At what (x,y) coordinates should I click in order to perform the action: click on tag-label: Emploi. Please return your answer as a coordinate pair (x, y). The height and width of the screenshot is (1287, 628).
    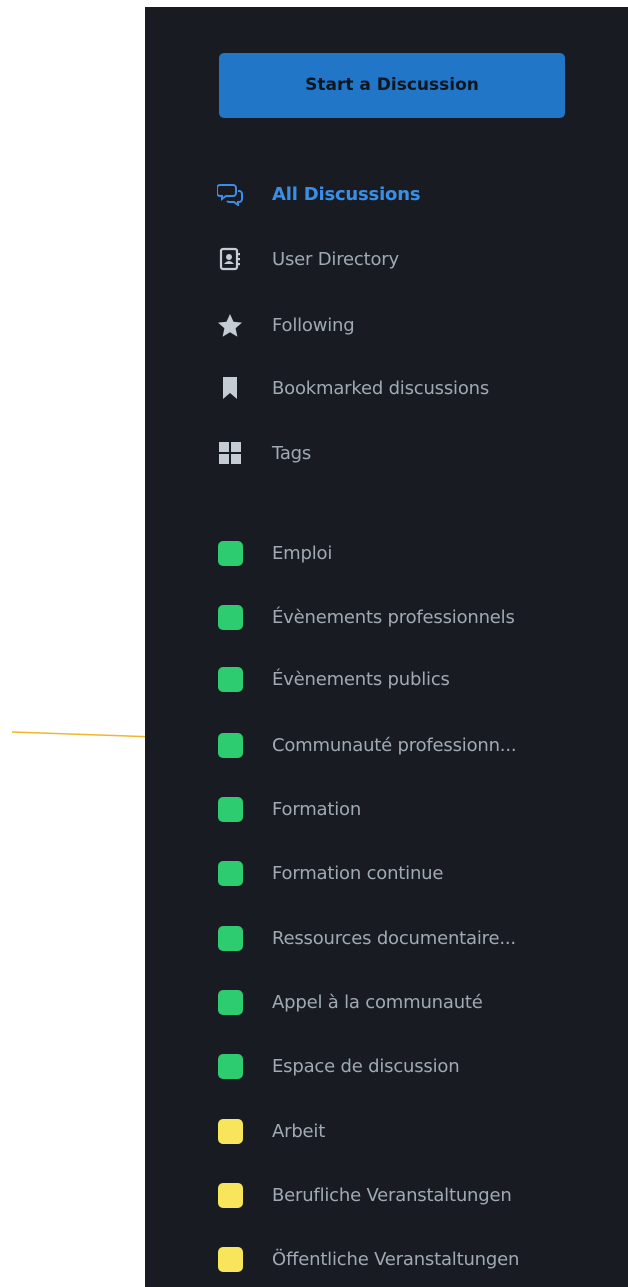
    Looking at the image, I should click on (302, 553).